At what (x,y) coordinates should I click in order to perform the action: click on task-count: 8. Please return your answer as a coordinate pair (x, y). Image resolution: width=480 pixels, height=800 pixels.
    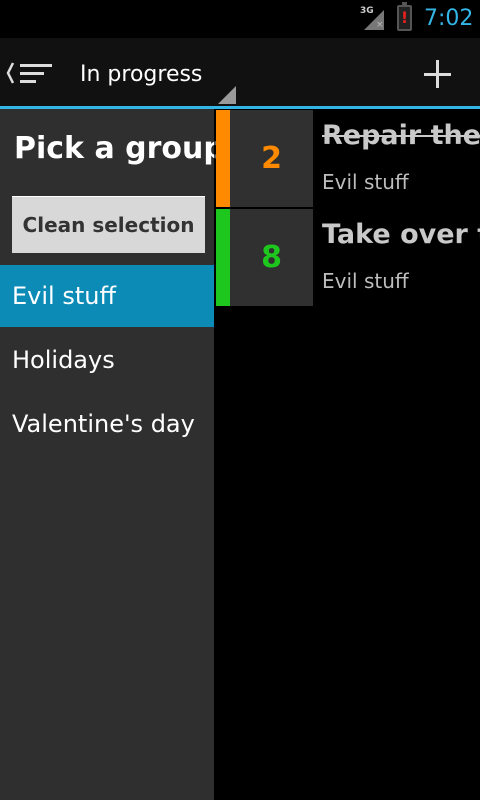
    Looking at the image, I should click on (271, 257).